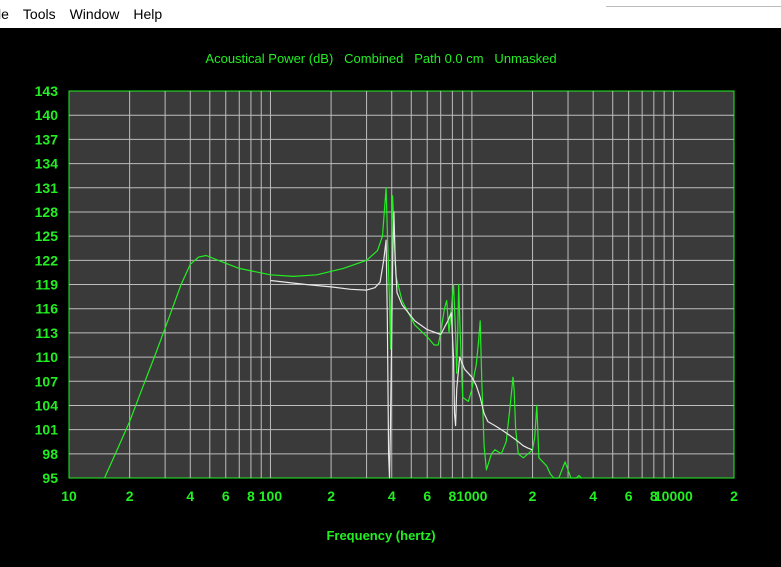  Describe the element at coordinates (50, 478) in the screenshot. I see `y-tick-label: 95` at that location.